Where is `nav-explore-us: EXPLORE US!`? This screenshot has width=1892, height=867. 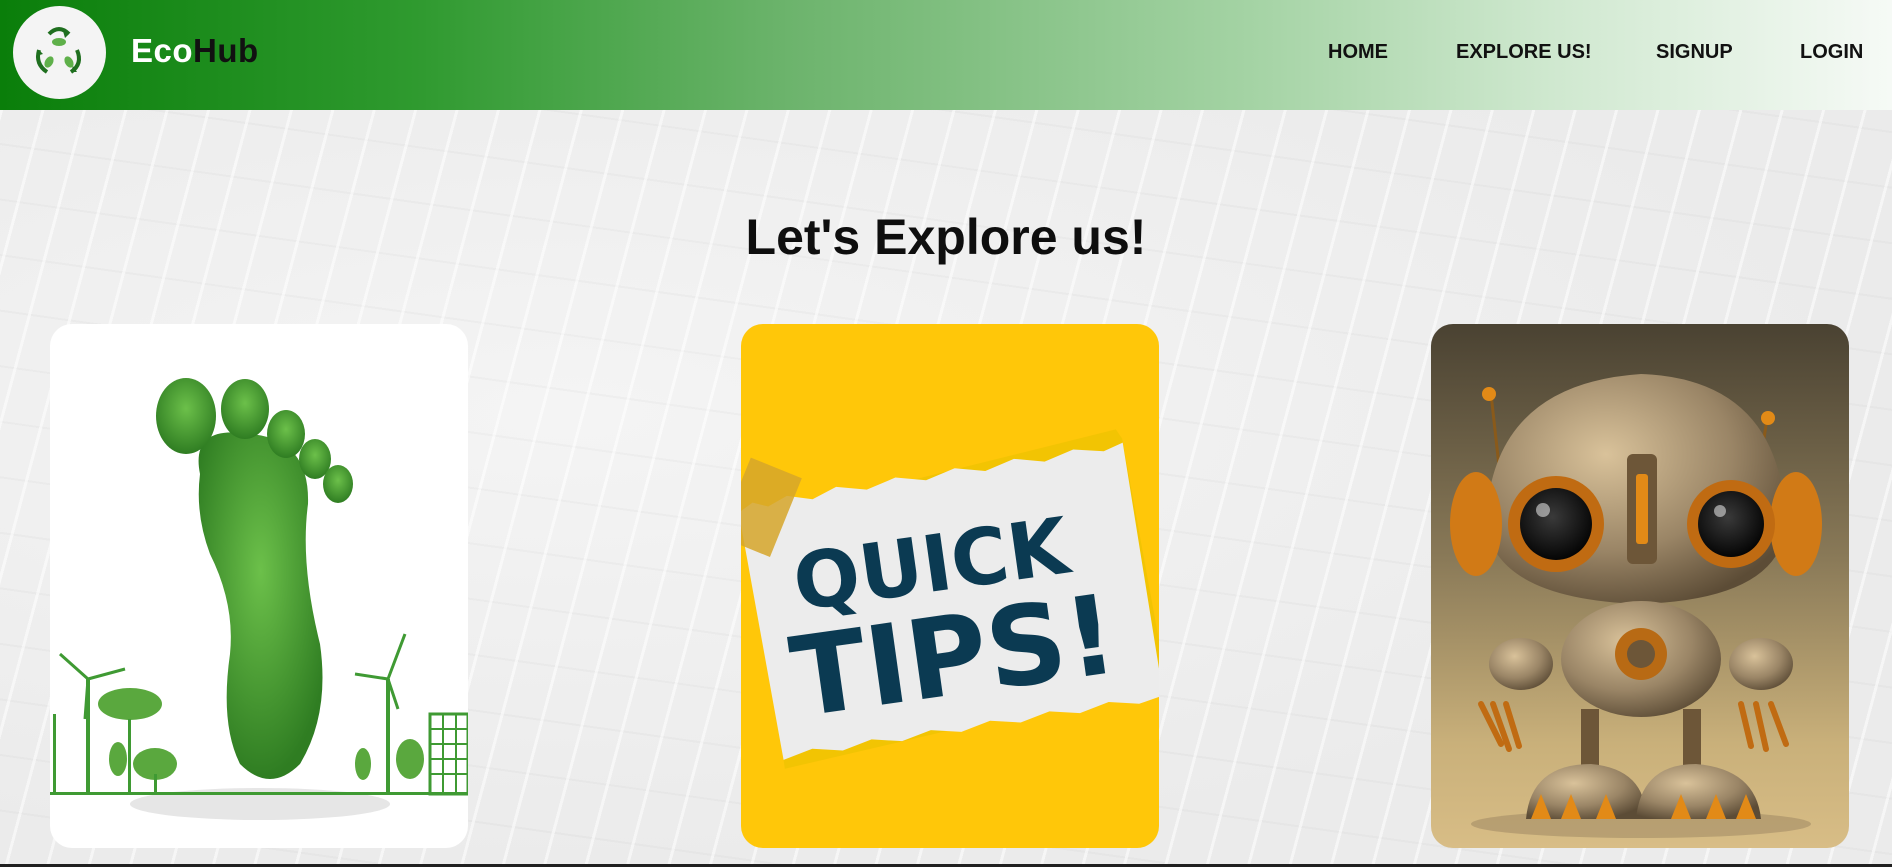
nav-explore-us: EXPLORE US! is located at coordinates (1524, 52).